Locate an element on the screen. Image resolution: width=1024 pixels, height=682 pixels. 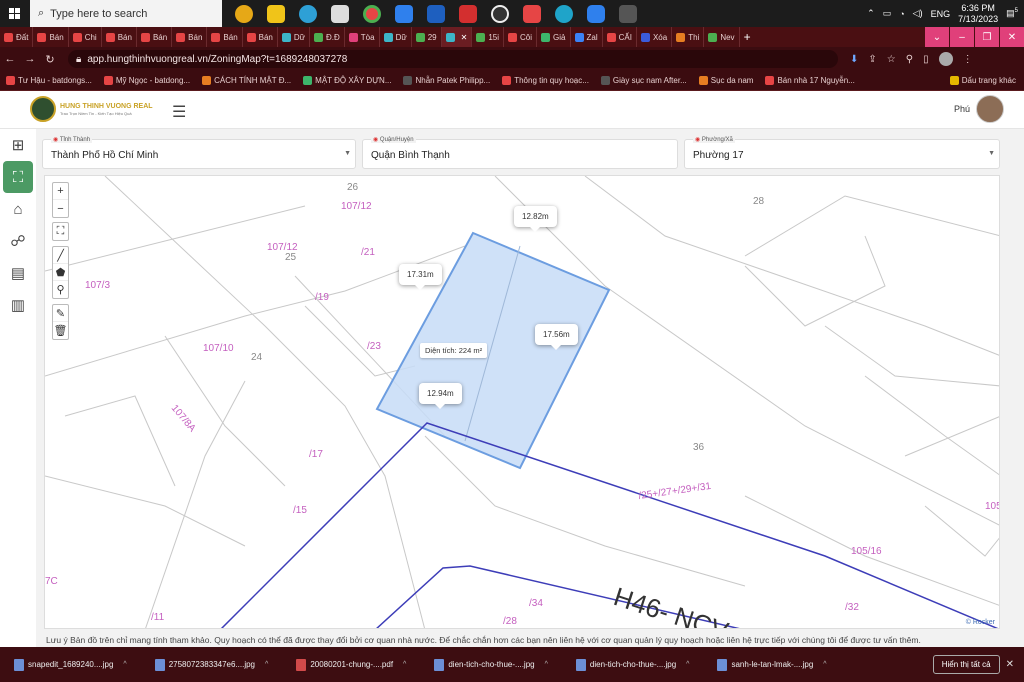
browser-tab: Côi is located at coordinates (521, 37).